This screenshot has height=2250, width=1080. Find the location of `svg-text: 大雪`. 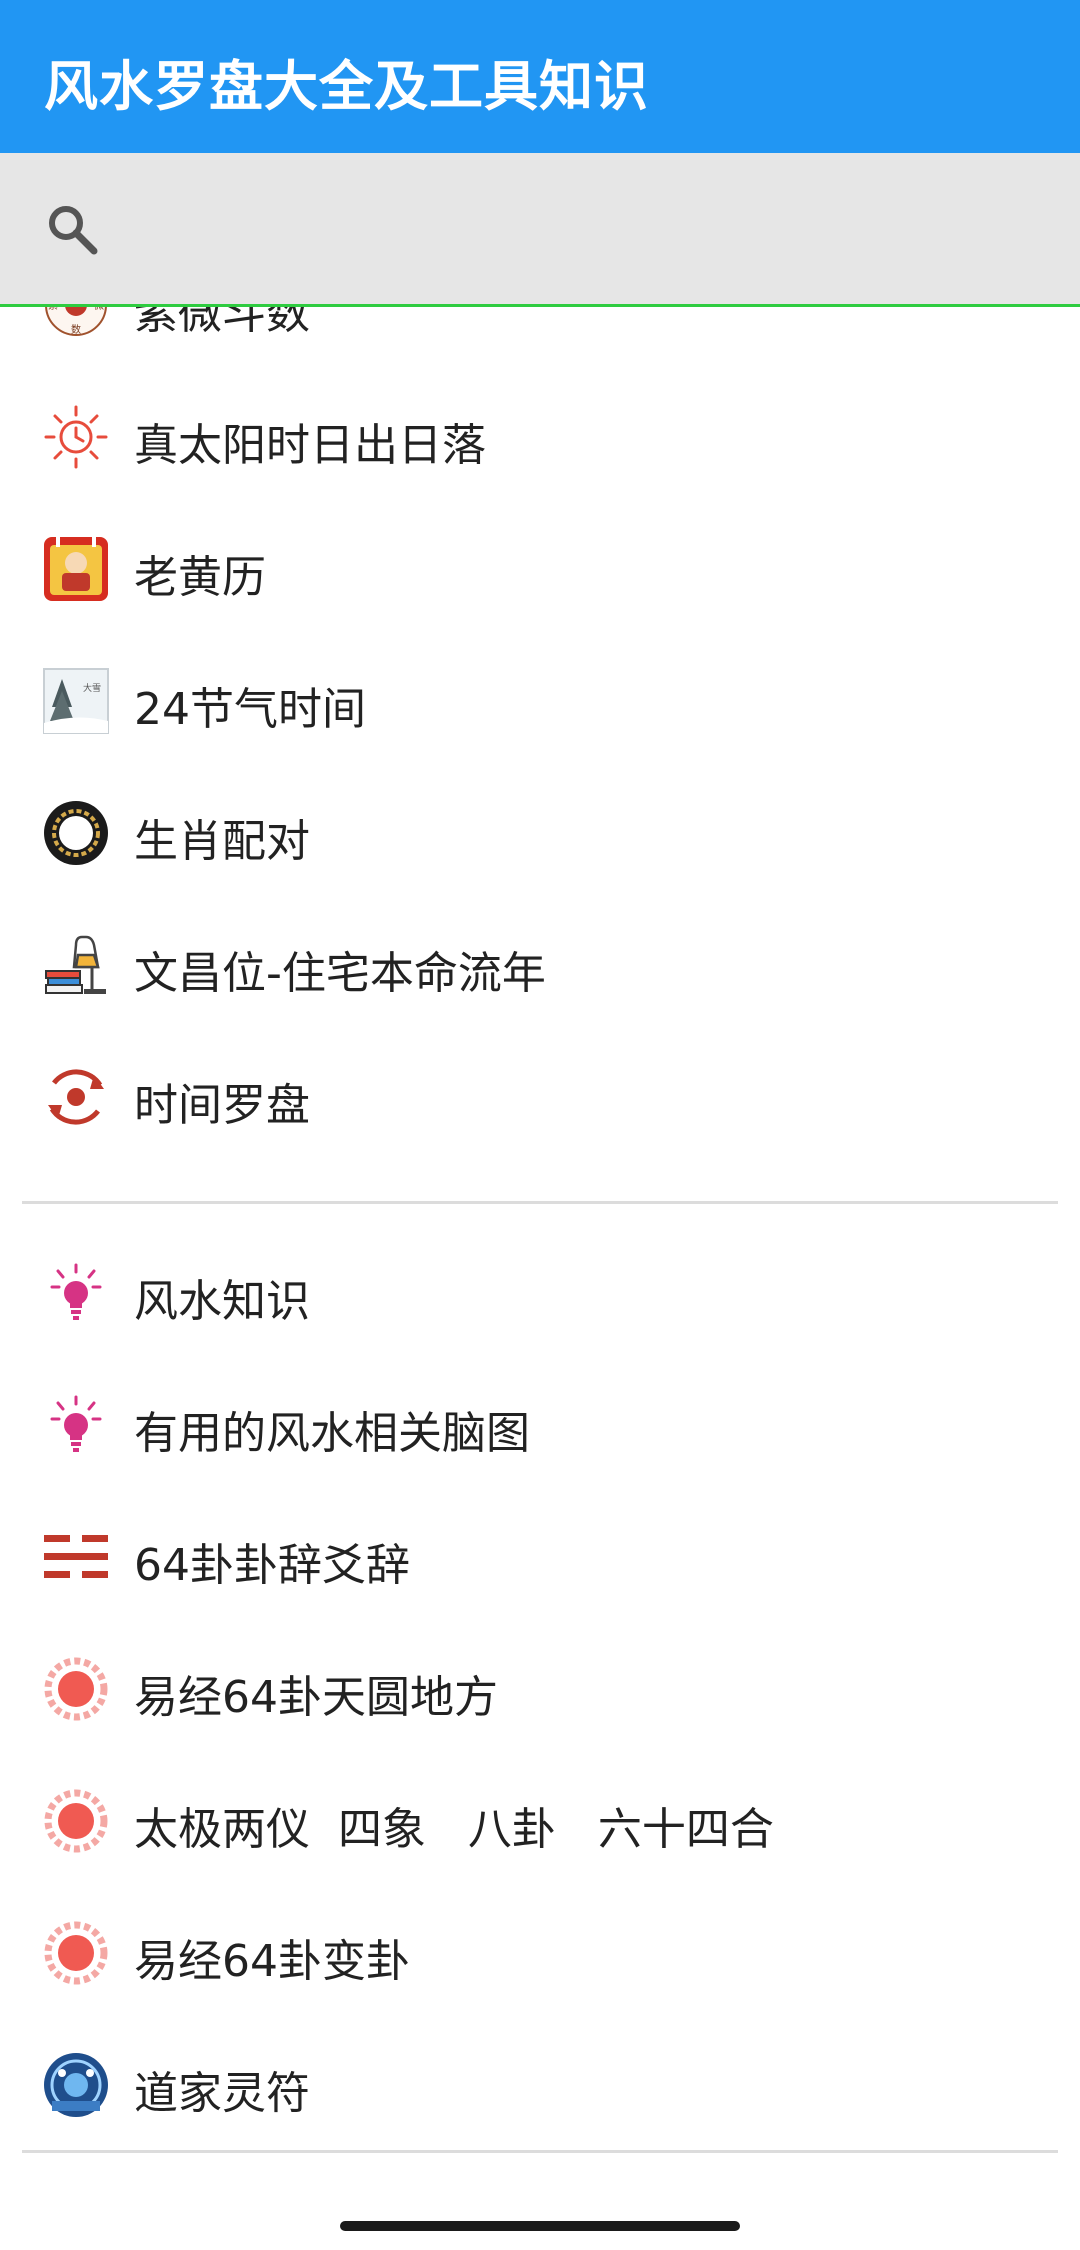

svg-text: 大雪 is located at coordinates (92, 688).